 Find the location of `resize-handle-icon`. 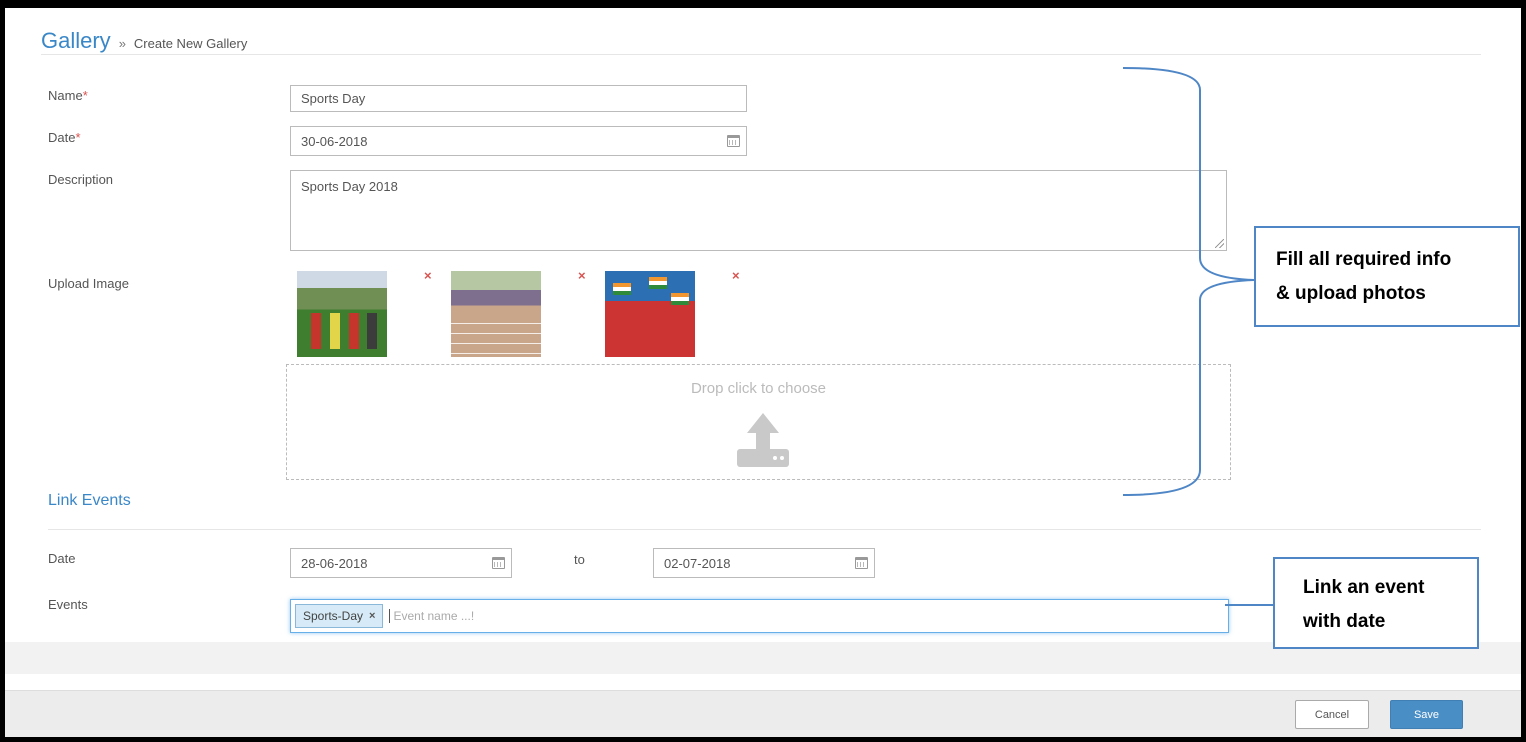

resize-handle-icon is located at coordinates (1219, 243).